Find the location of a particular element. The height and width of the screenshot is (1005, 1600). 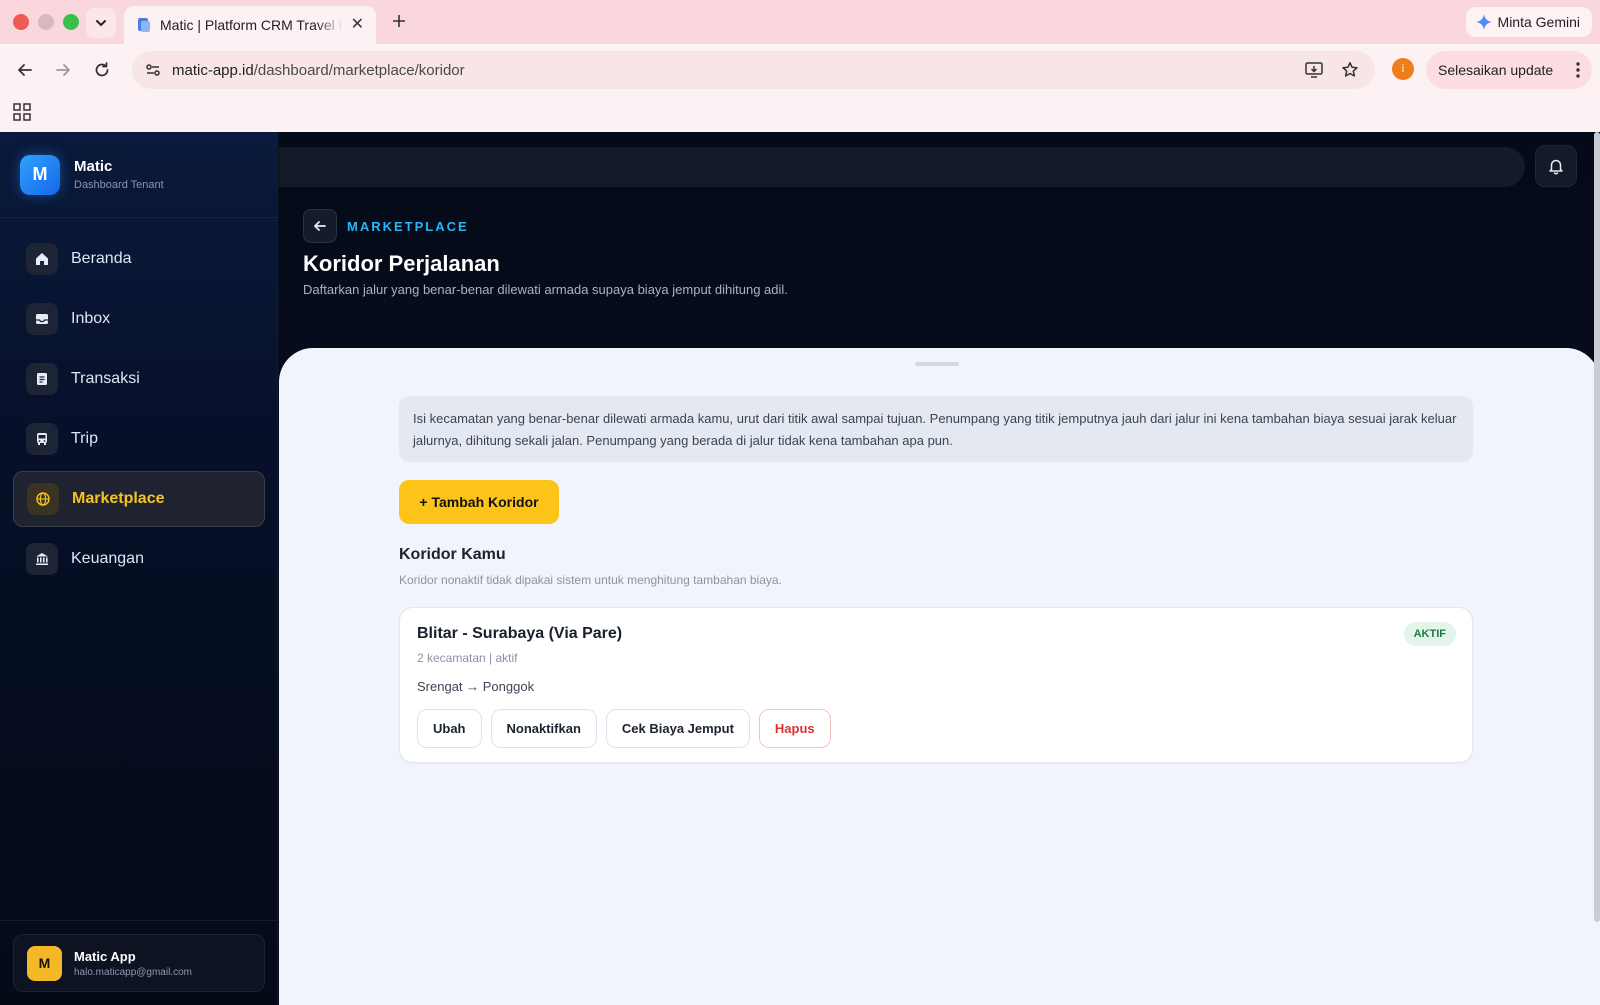

corridor-name: Blitar - Surabaya (Via Pare) is located at coordinates (520, 633).